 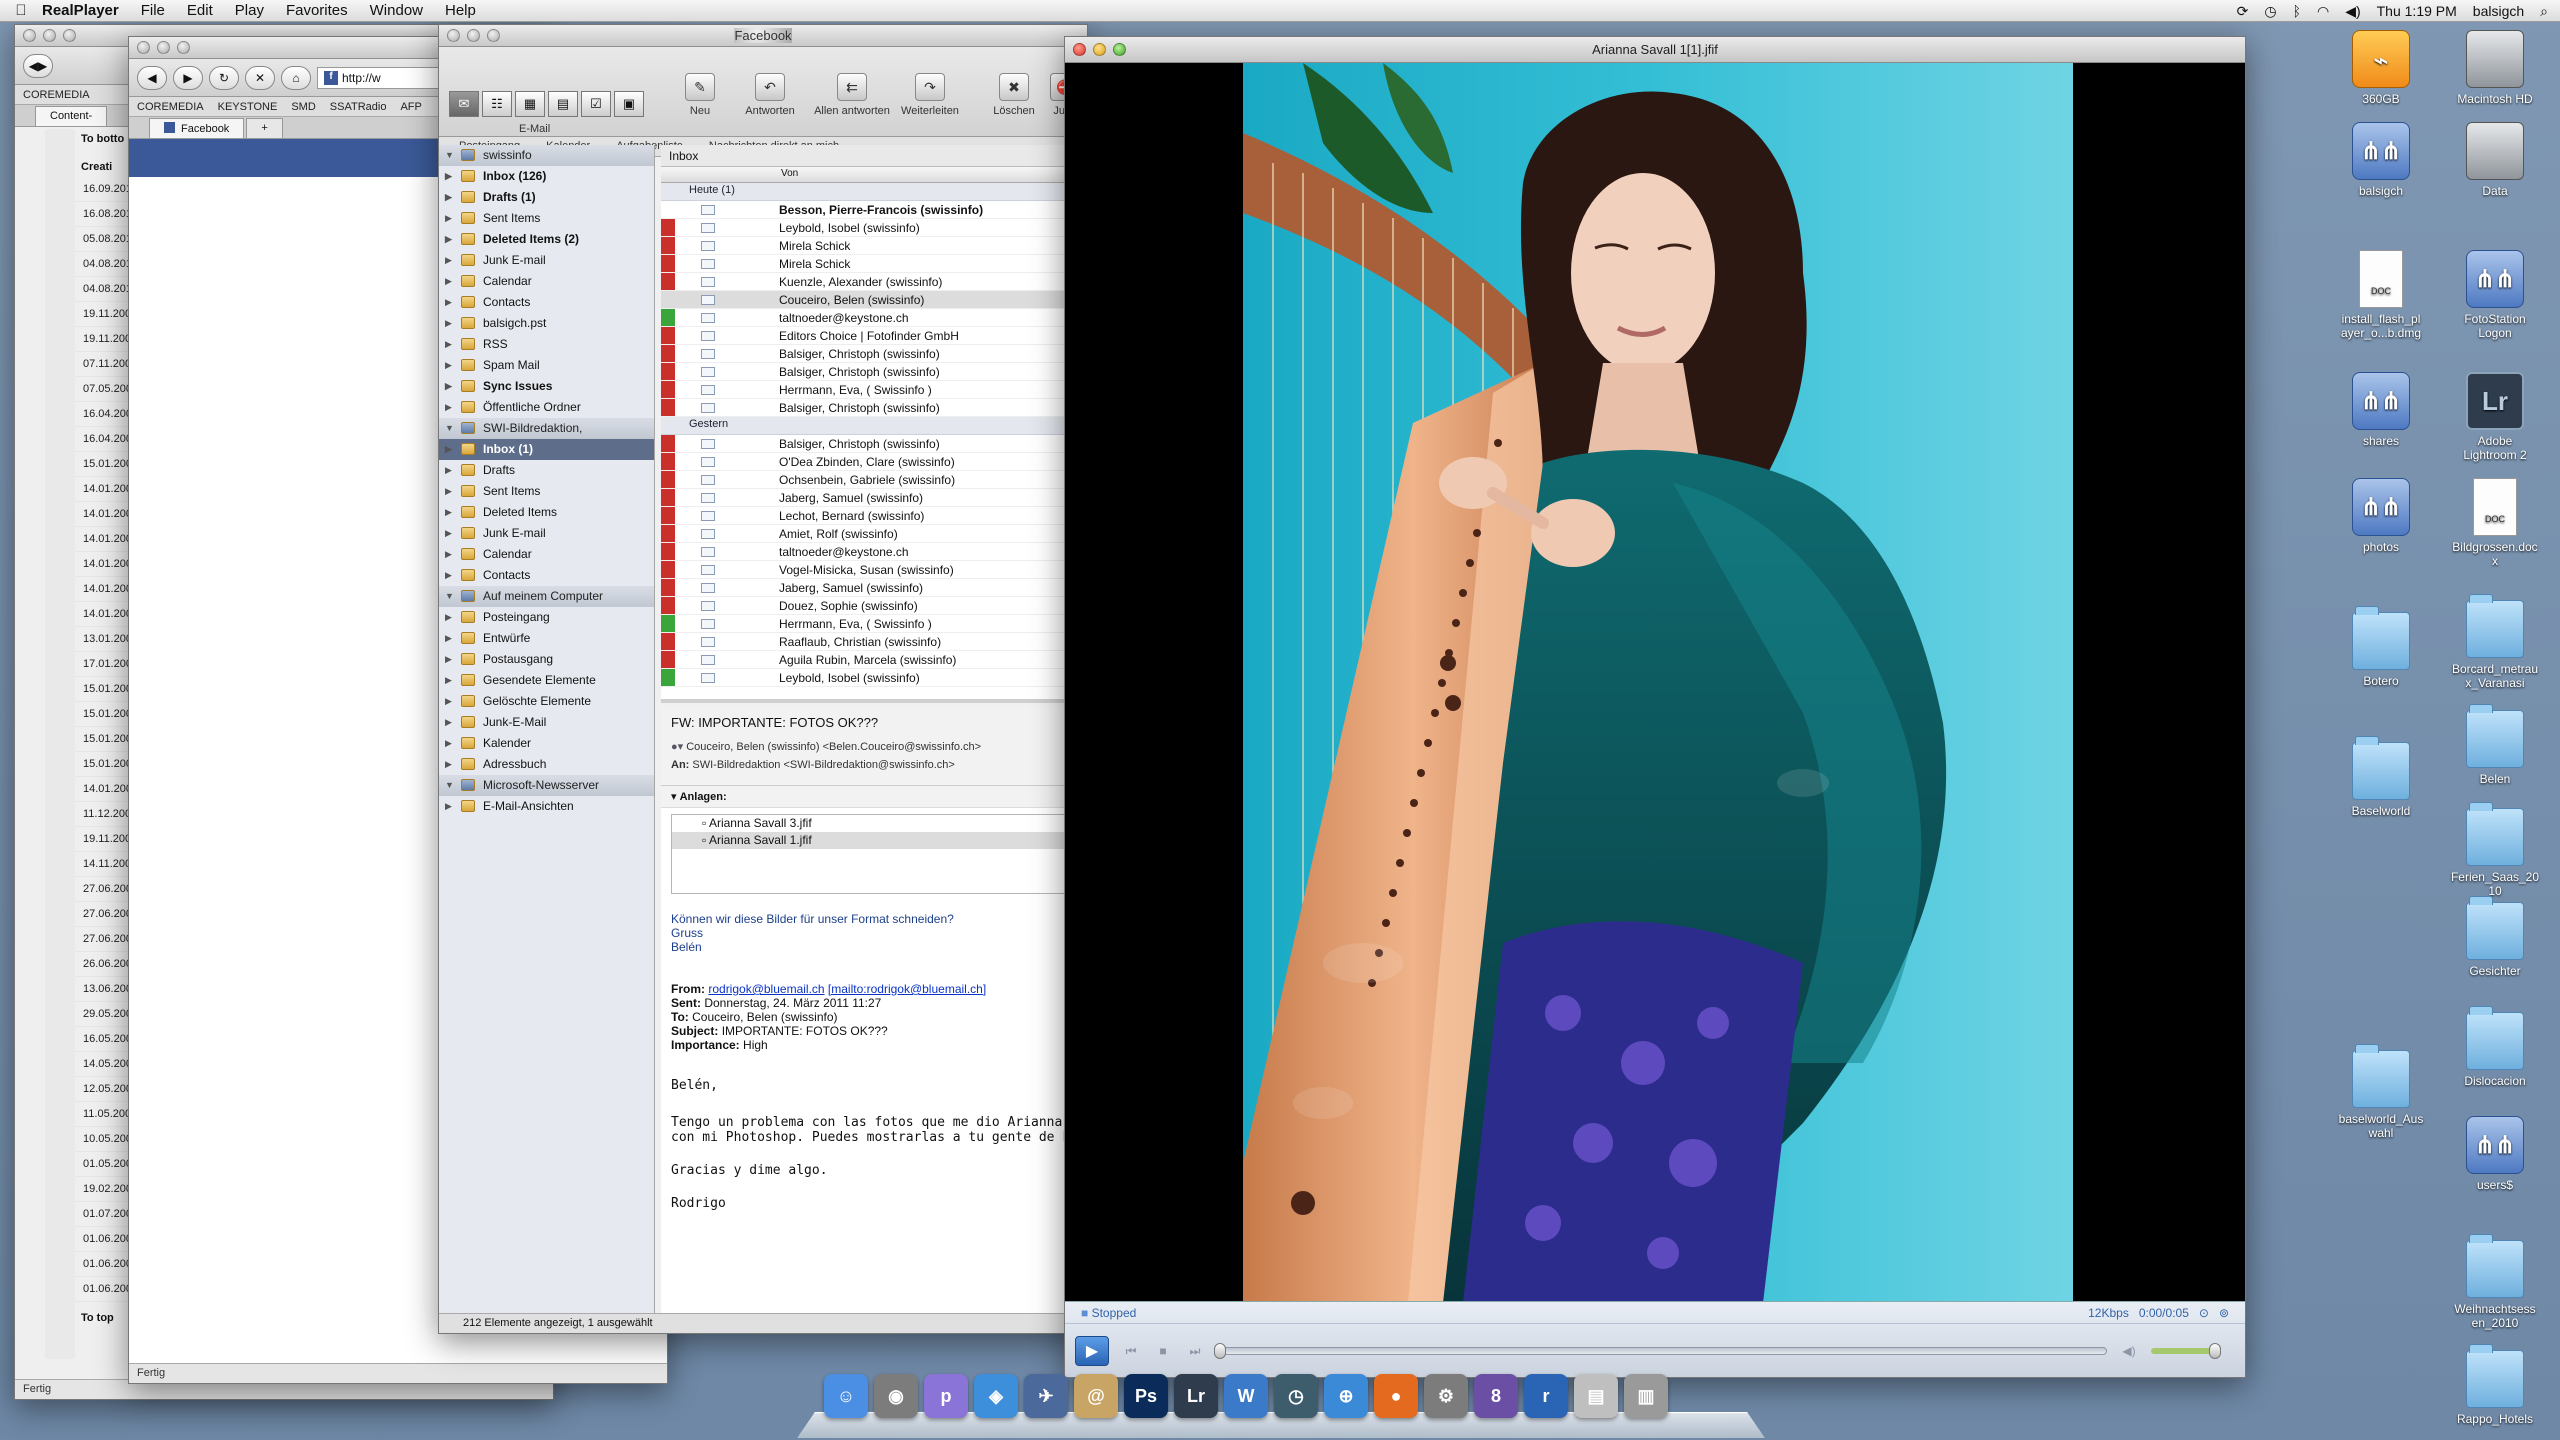 What do you see at coordinates (770, 95) in the screenshot?
I see `reply-button: ↶ Antworten` at bounding box center [770, 95].